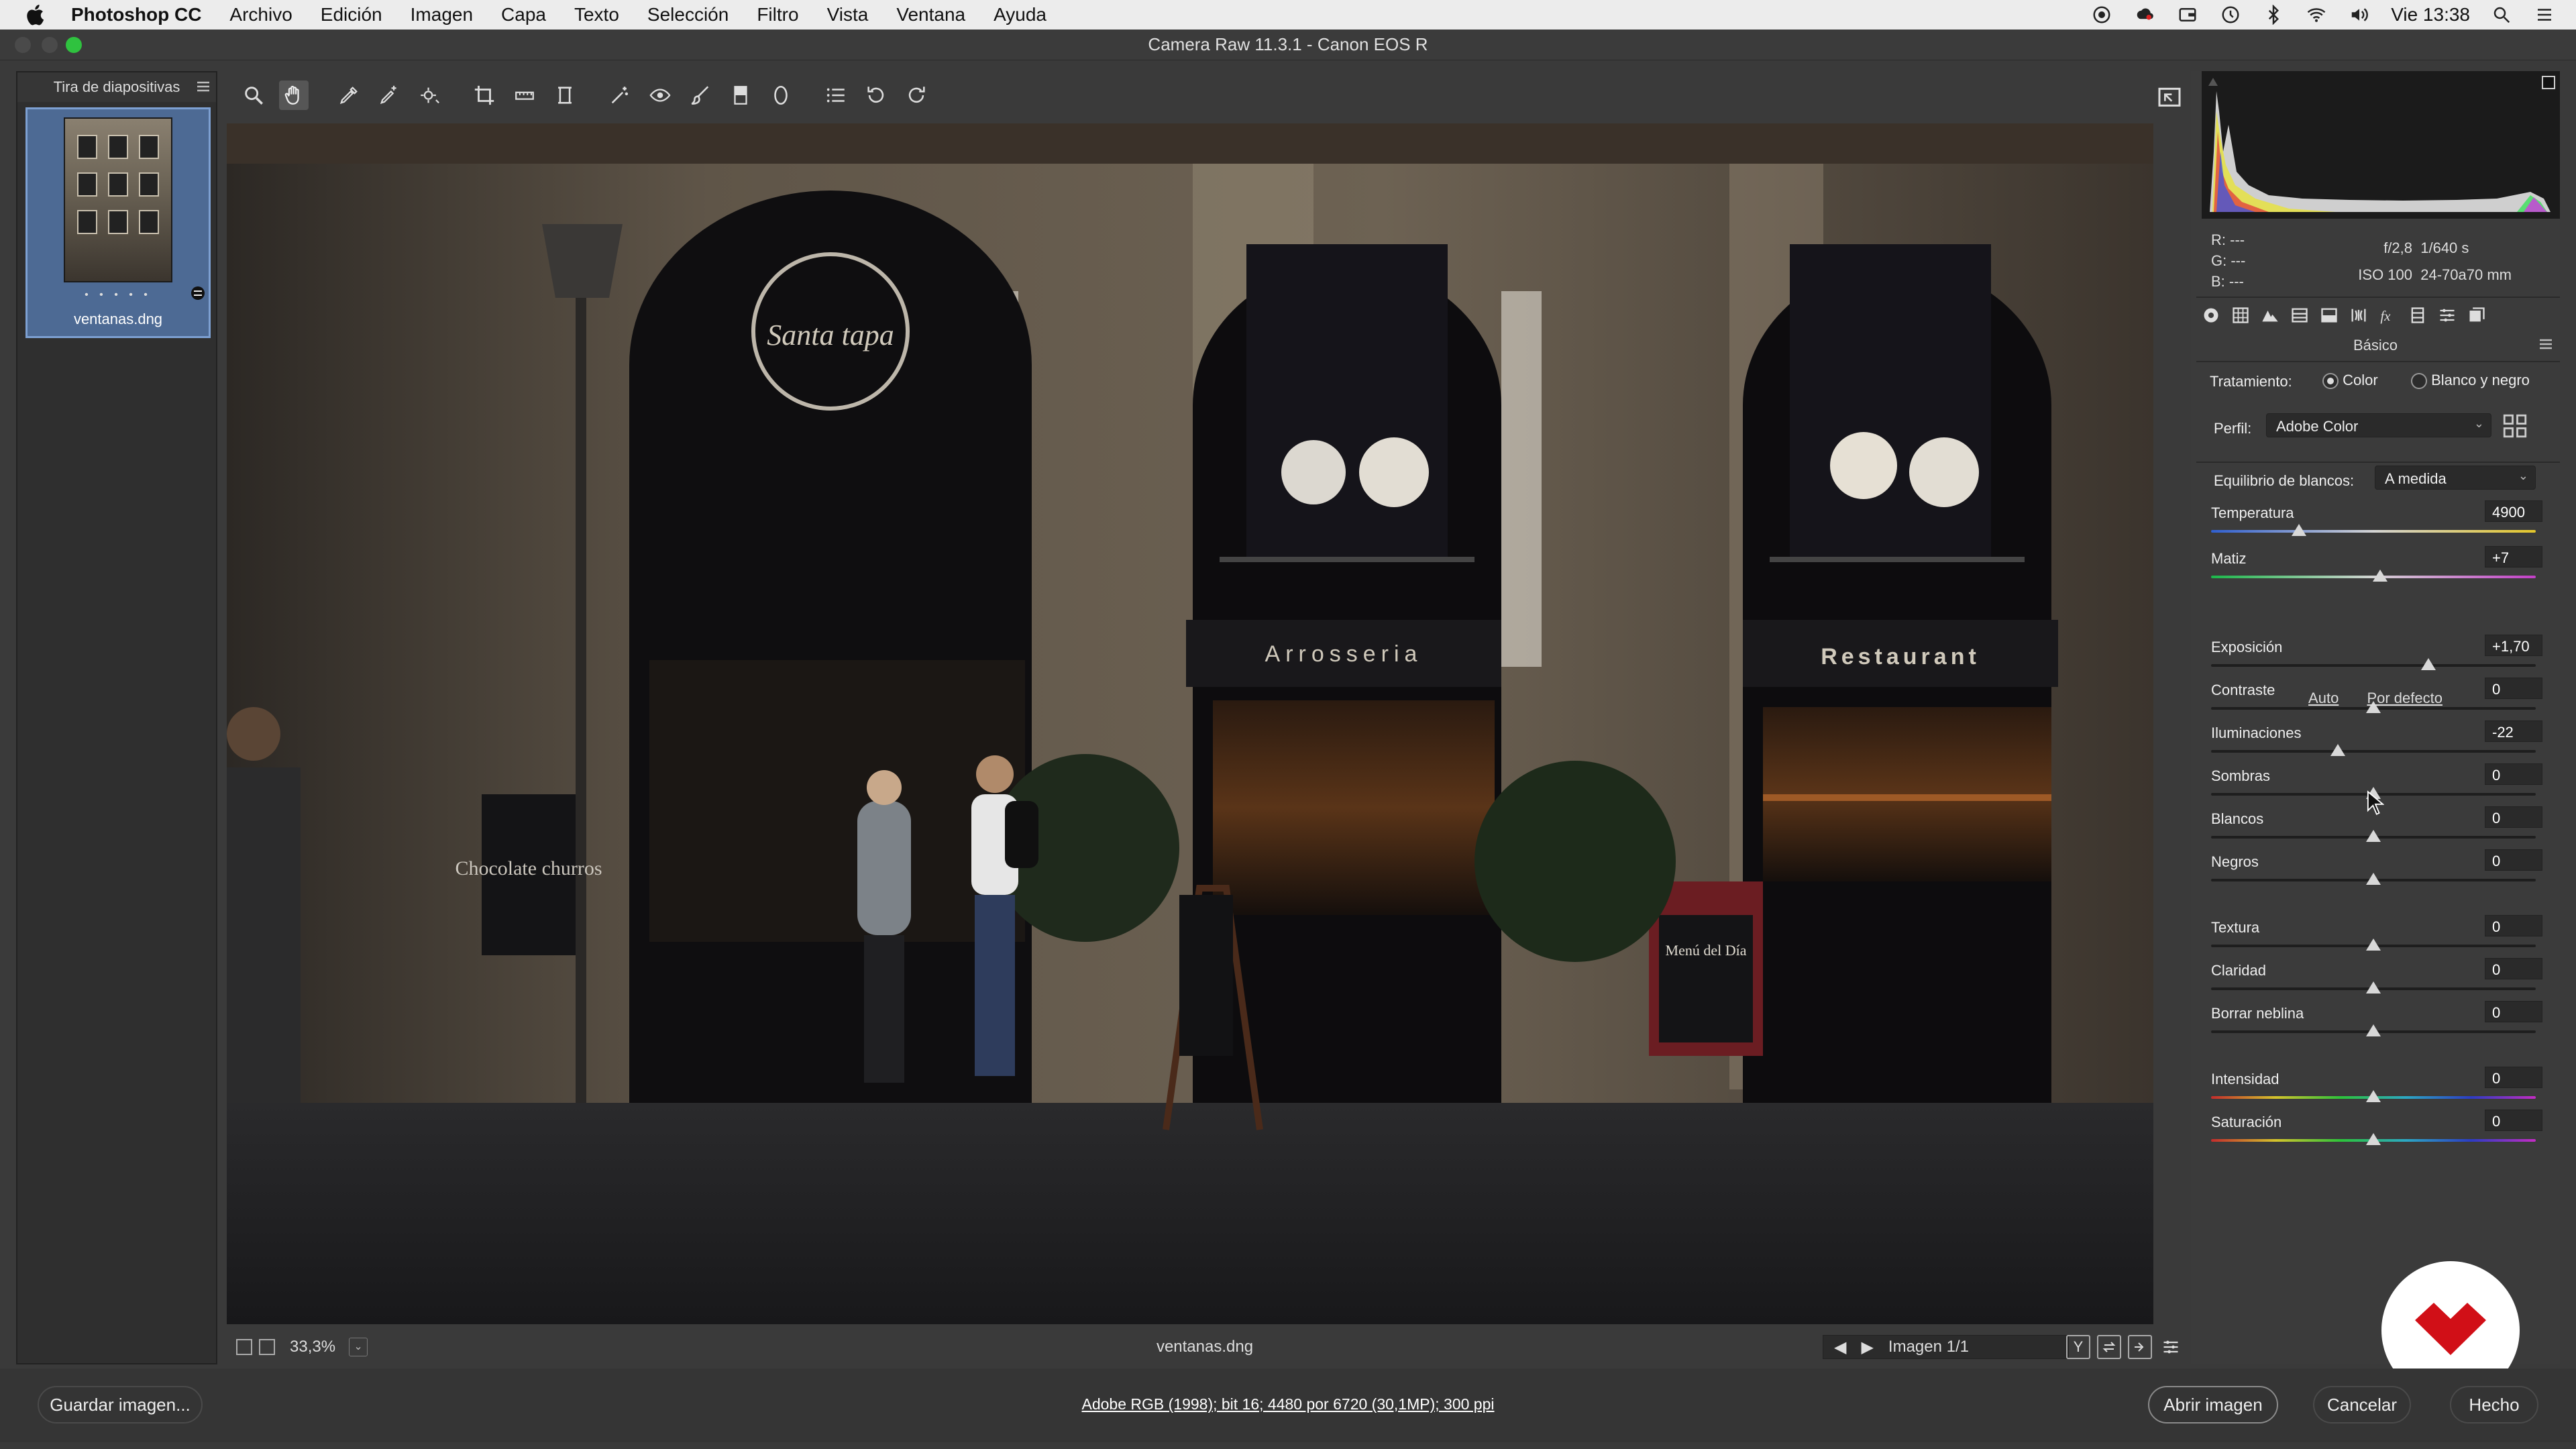  Describe the element at coordinates (2273, 15) in the screenshot. I see `bluetooth-icon` at that location.